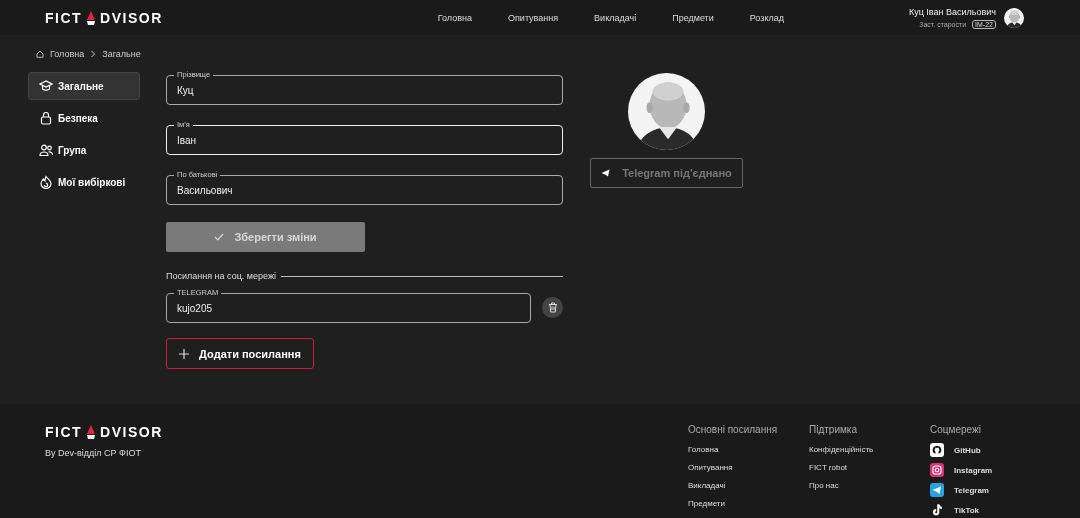 This screenshot has height=518, width=1080. Describe the element at coordinates (184, 353) in the screenshot. I see `plus-icon` at that location.